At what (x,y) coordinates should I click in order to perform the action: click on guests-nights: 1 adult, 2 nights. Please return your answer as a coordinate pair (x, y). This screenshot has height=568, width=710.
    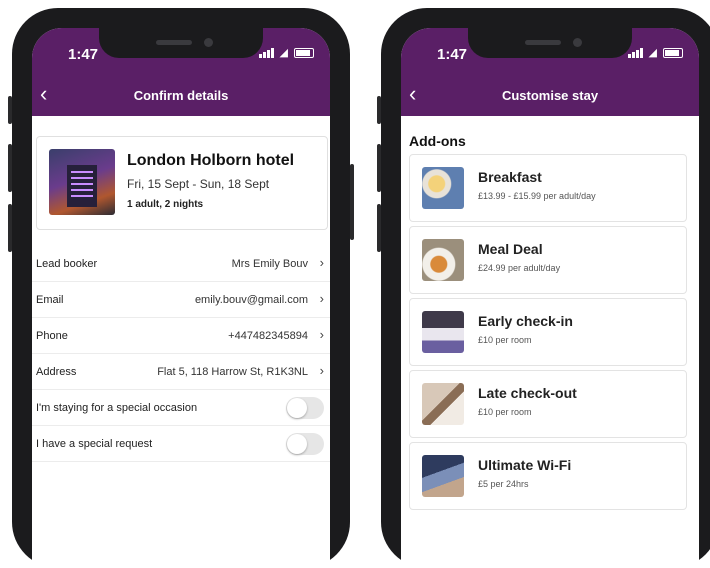
    Looking at the image, I should click on (165, 204).